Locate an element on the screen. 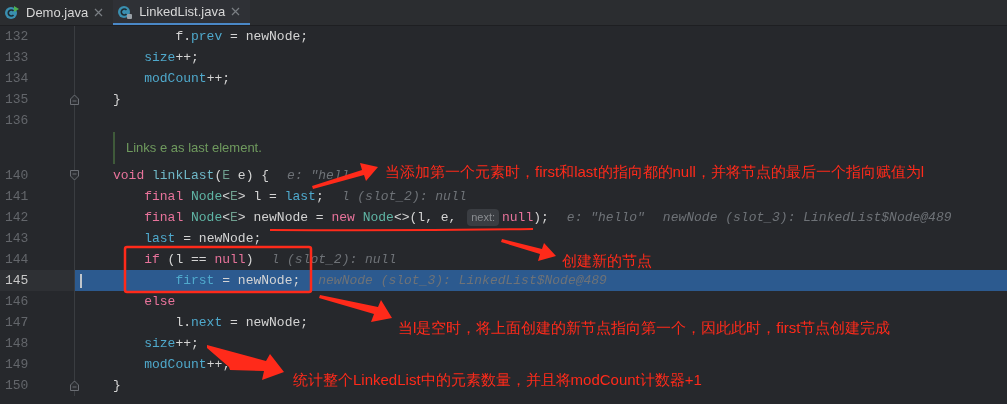 Image resolution: width=1007 pixels, height=404 pixels. line-number: 144 is located at coordinates (16, 259).